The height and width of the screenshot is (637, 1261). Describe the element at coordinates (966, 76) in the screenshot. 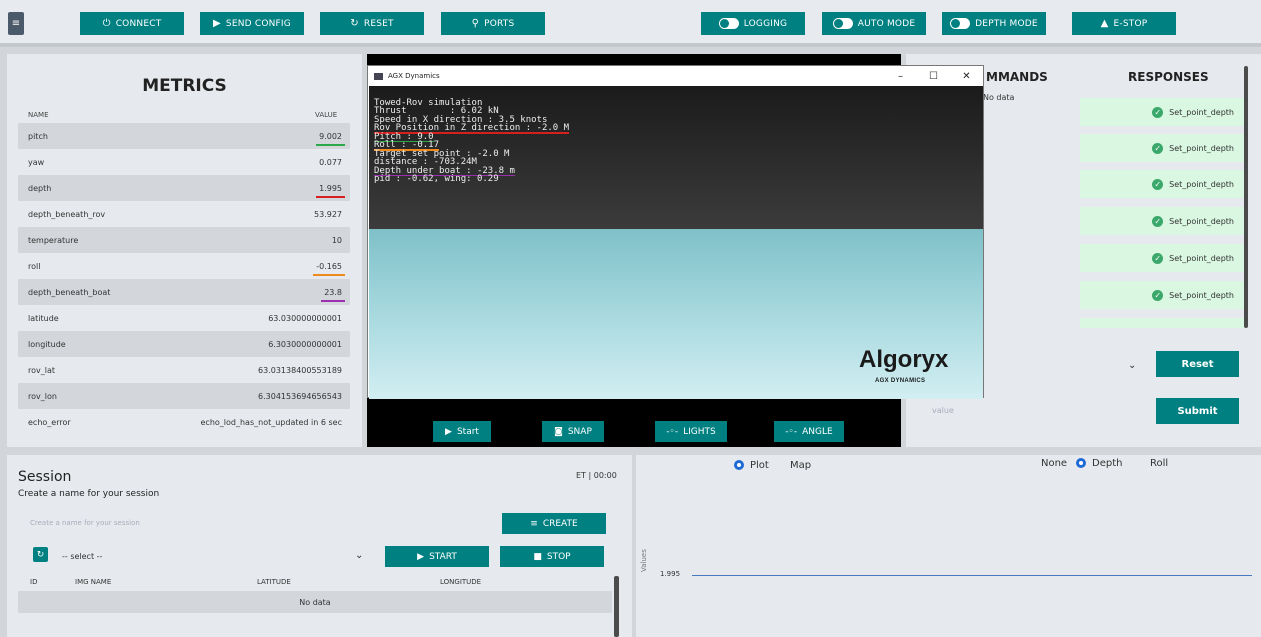

I see `close-icon: ✕` at that location.